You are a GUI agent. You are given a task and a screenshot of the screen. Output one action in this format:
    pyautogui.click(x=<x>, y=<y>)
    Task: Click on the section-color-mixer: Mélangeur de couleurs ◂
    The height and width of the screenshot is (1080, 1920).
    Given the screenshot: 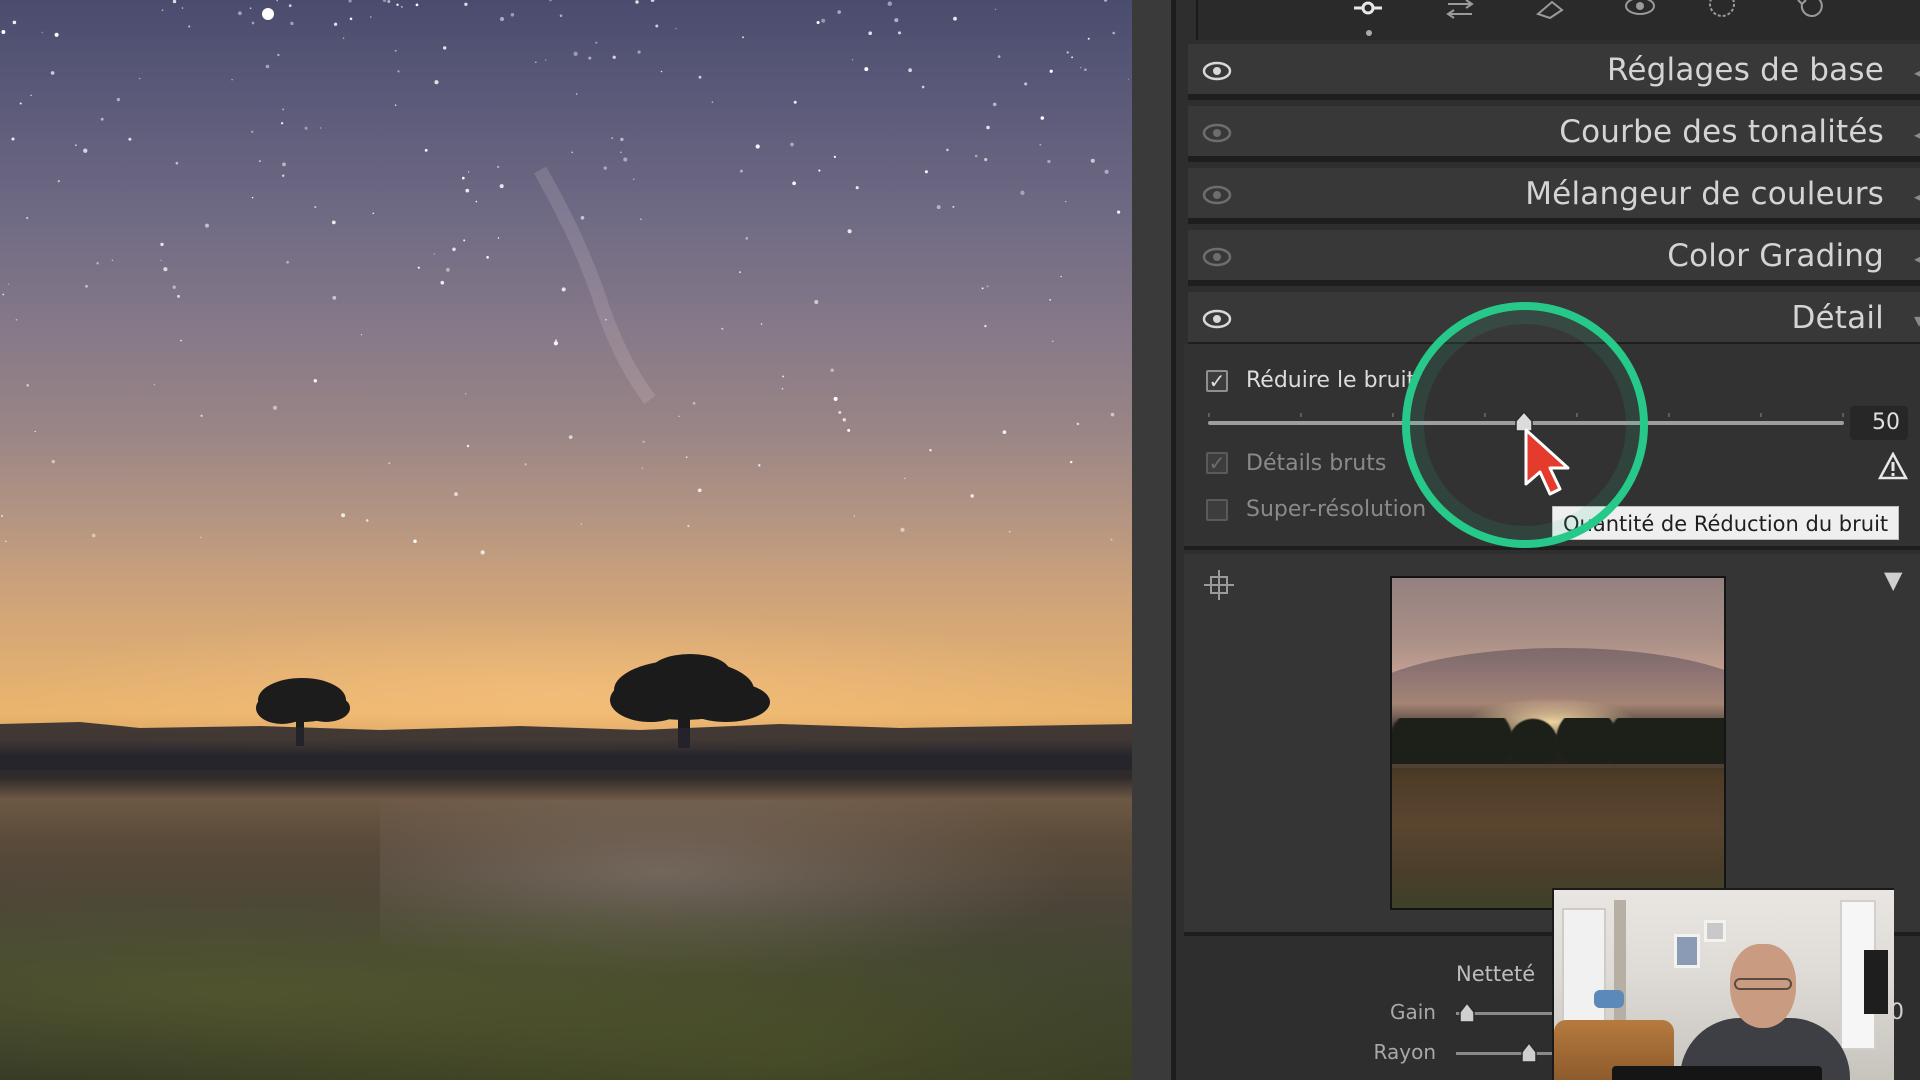 What is the action you would take?
    pyautogui.click(x=1554, y=196)
    